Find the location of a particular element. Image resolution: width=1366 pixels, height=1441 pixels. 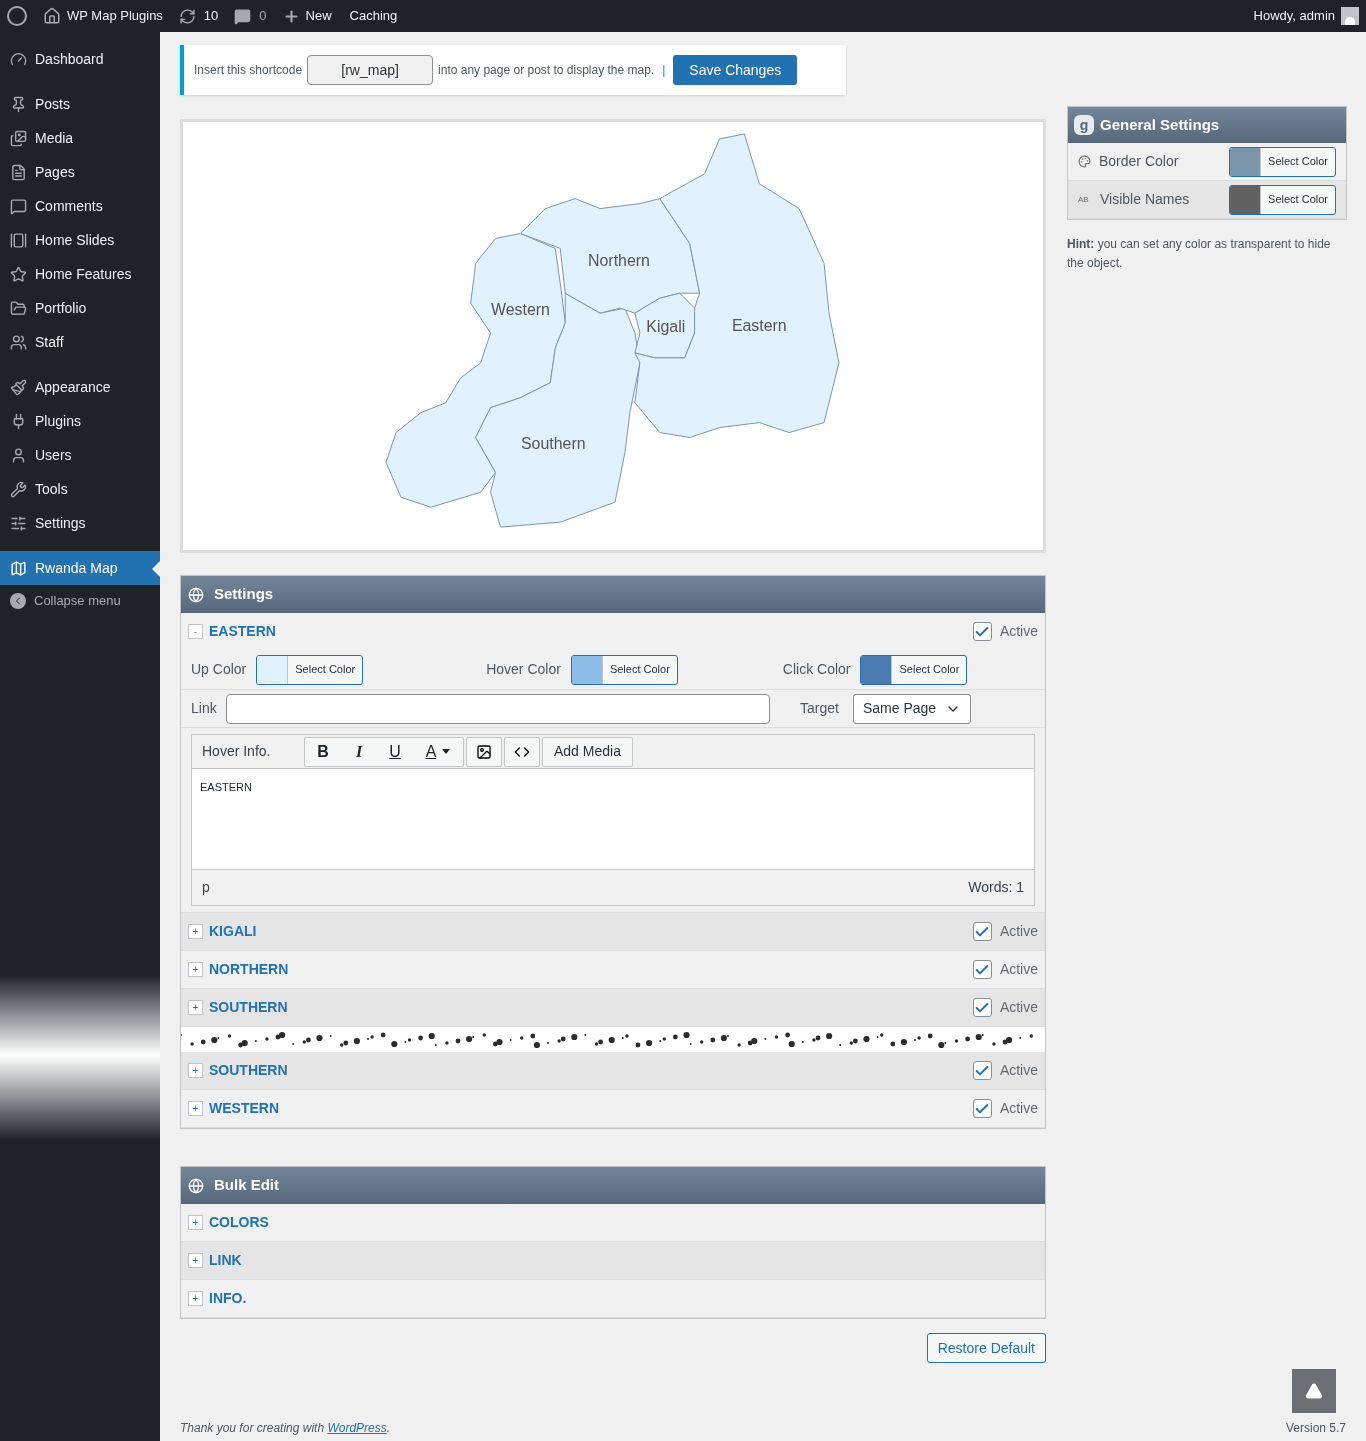

target-select: Same Page is located at coordinates (911, 708).